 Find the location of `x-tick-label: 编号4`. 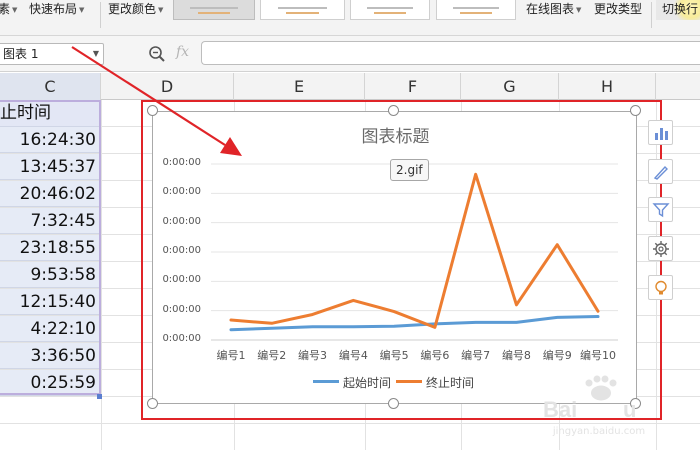

x-tick-label: 编号4 is located at coordinates (353, 355).